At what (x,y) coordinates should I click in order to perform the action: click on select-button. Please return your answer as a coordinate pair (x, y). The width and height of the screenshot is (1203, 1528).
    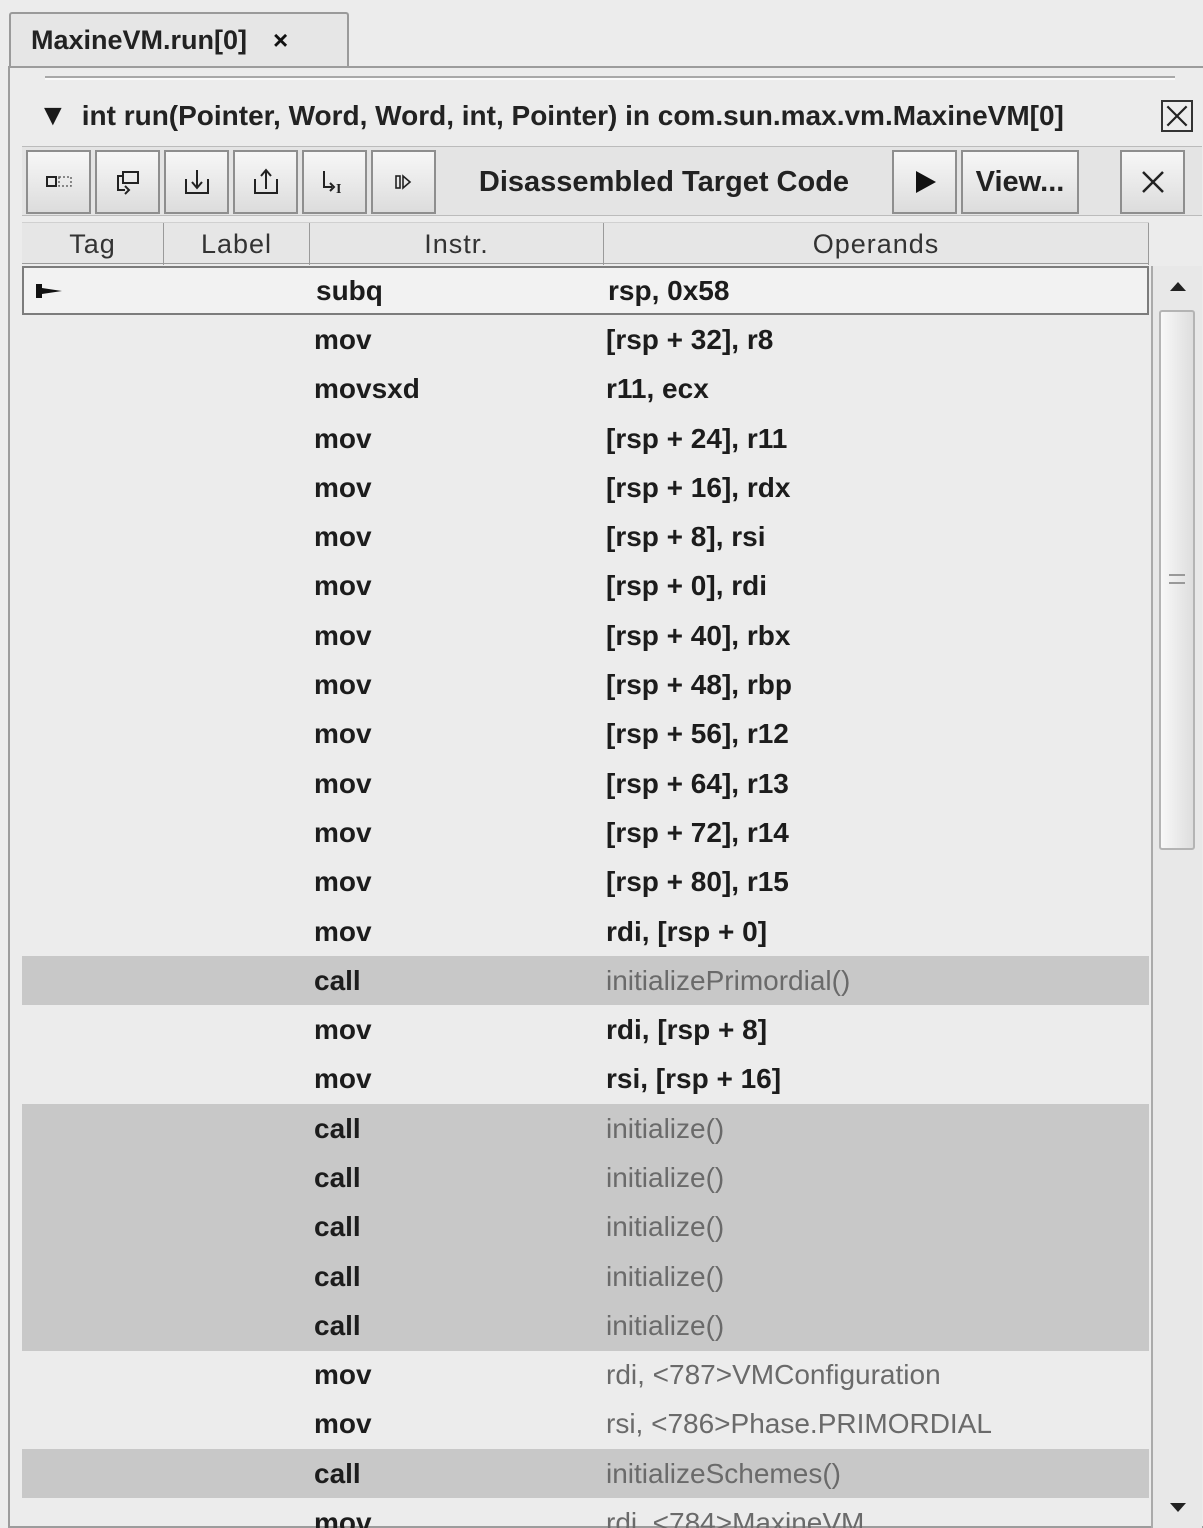
    Looking at the image, I should click on (58, 182).